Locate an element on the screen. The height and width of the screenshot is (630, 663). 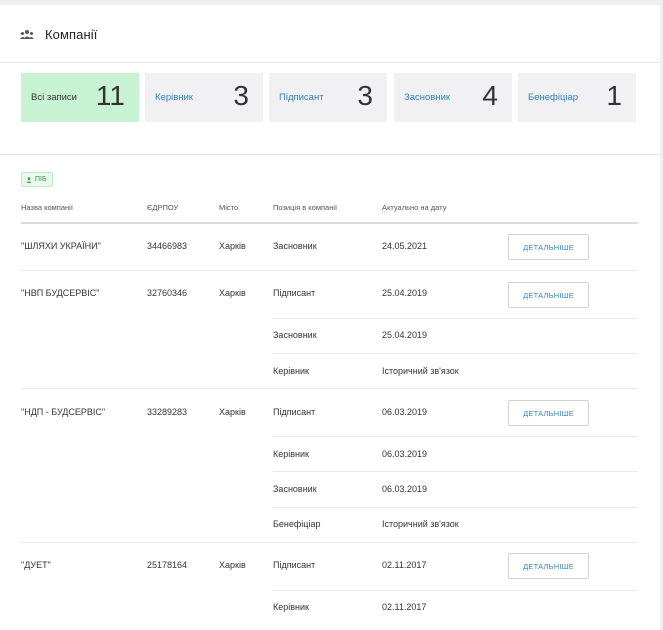
filter-chip-label: ПІБ is located at coordinates (41, 179).